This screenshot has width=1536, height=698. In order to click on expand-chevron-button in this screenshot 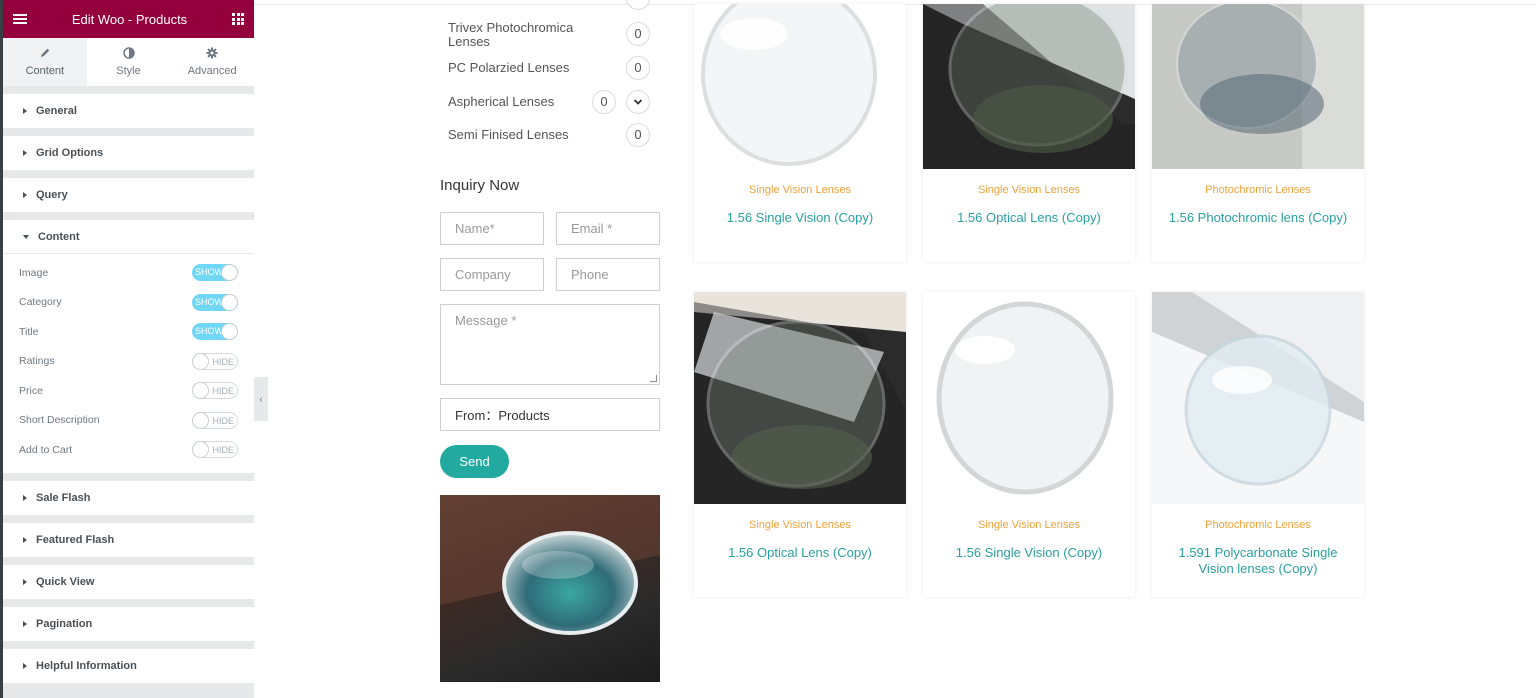, I will do `click(638, 102)`.